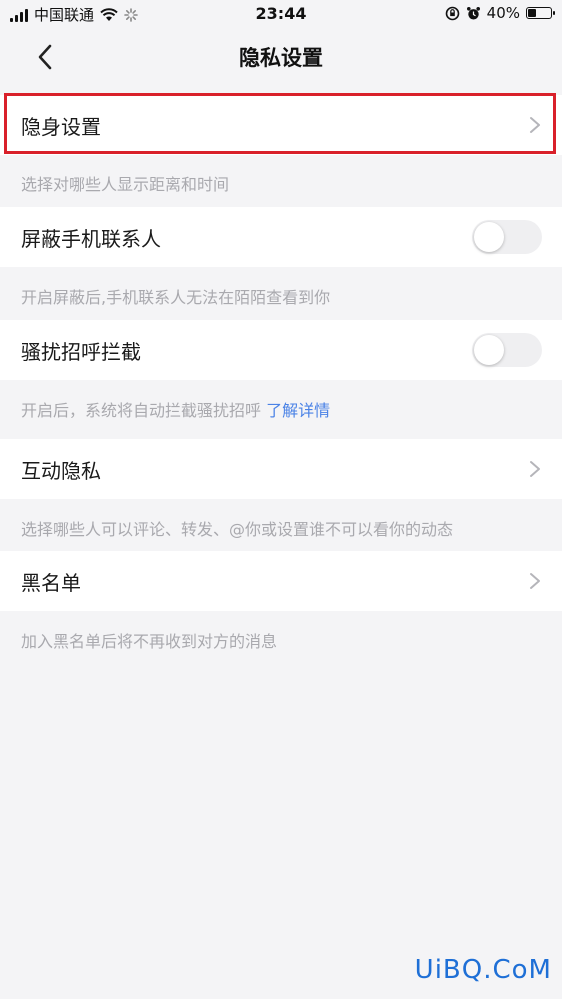 This screenshot has width=562, height=999. What do you see at coordinates (149, 641) in the screenshot?
I see `blacklist-note: 加入黑名单后将不再收到对方的消息` at bounding box center [149, 641].